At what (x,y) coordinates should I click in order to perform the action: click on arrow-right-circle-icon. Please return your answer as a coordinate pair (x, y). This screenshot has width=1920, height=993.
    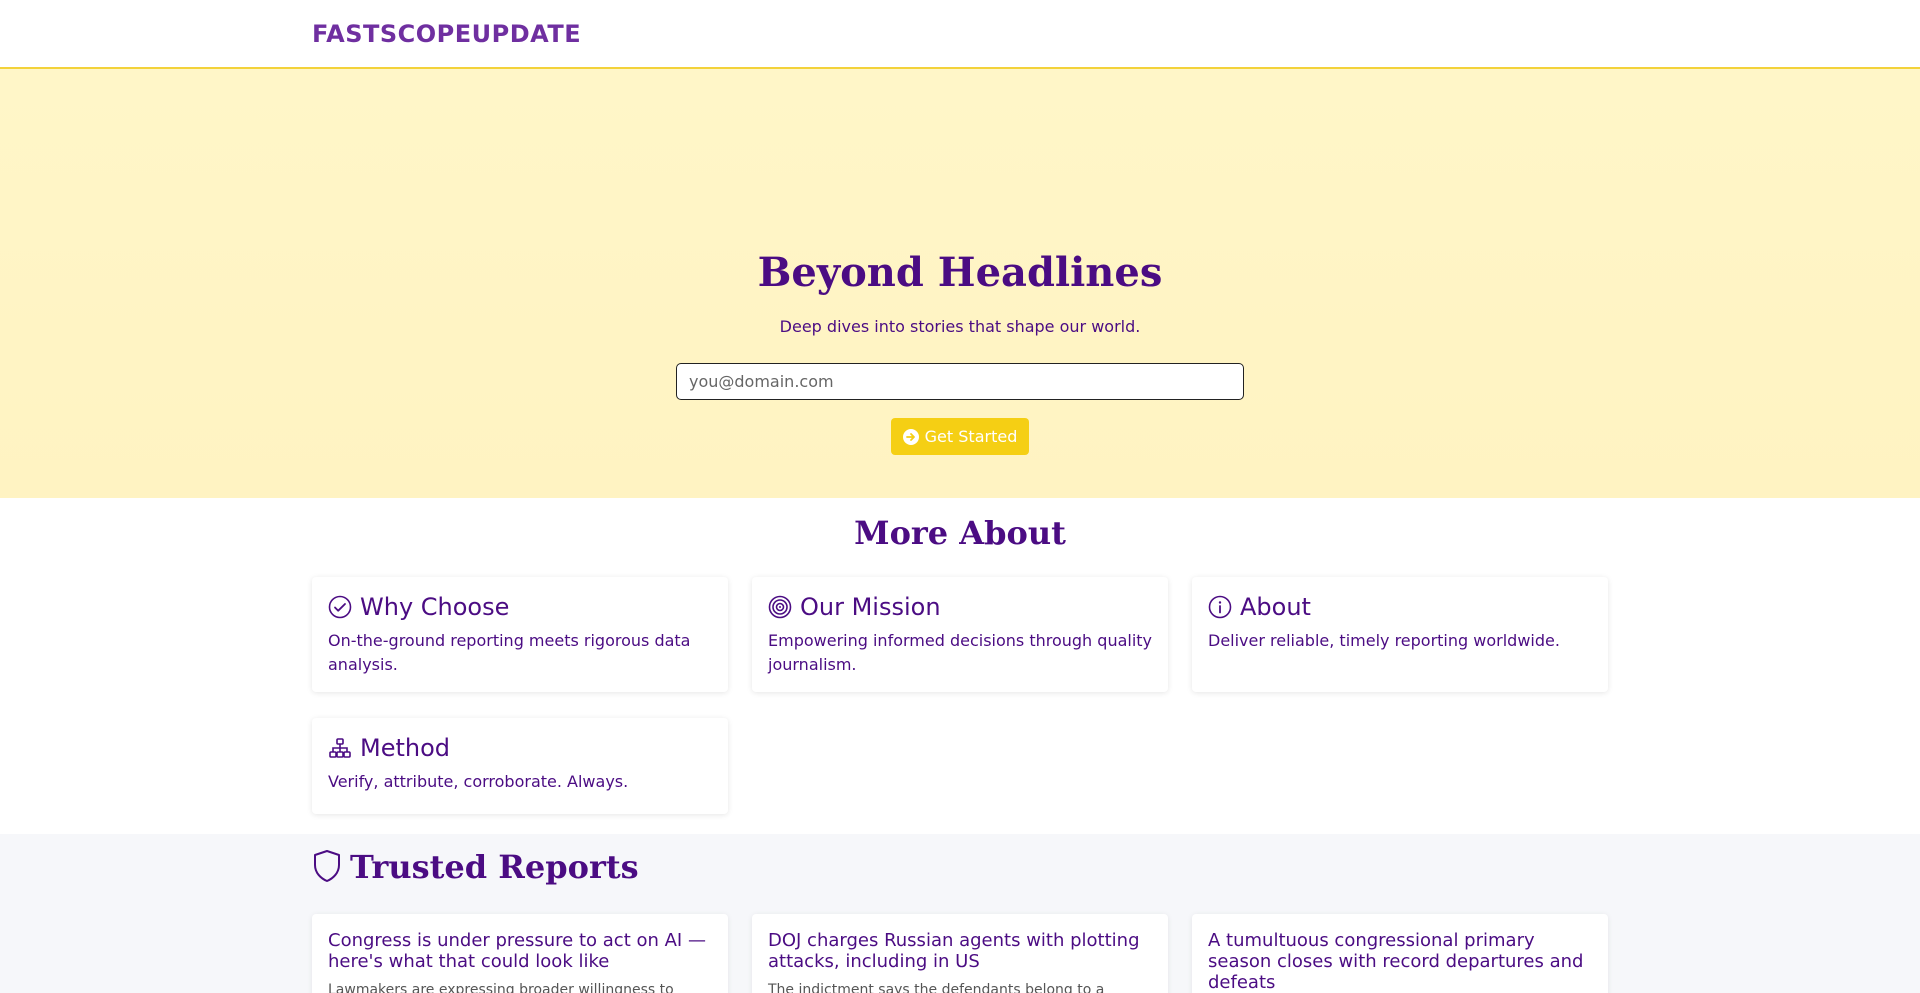
    Looking at the image, I should click on (910, 436).